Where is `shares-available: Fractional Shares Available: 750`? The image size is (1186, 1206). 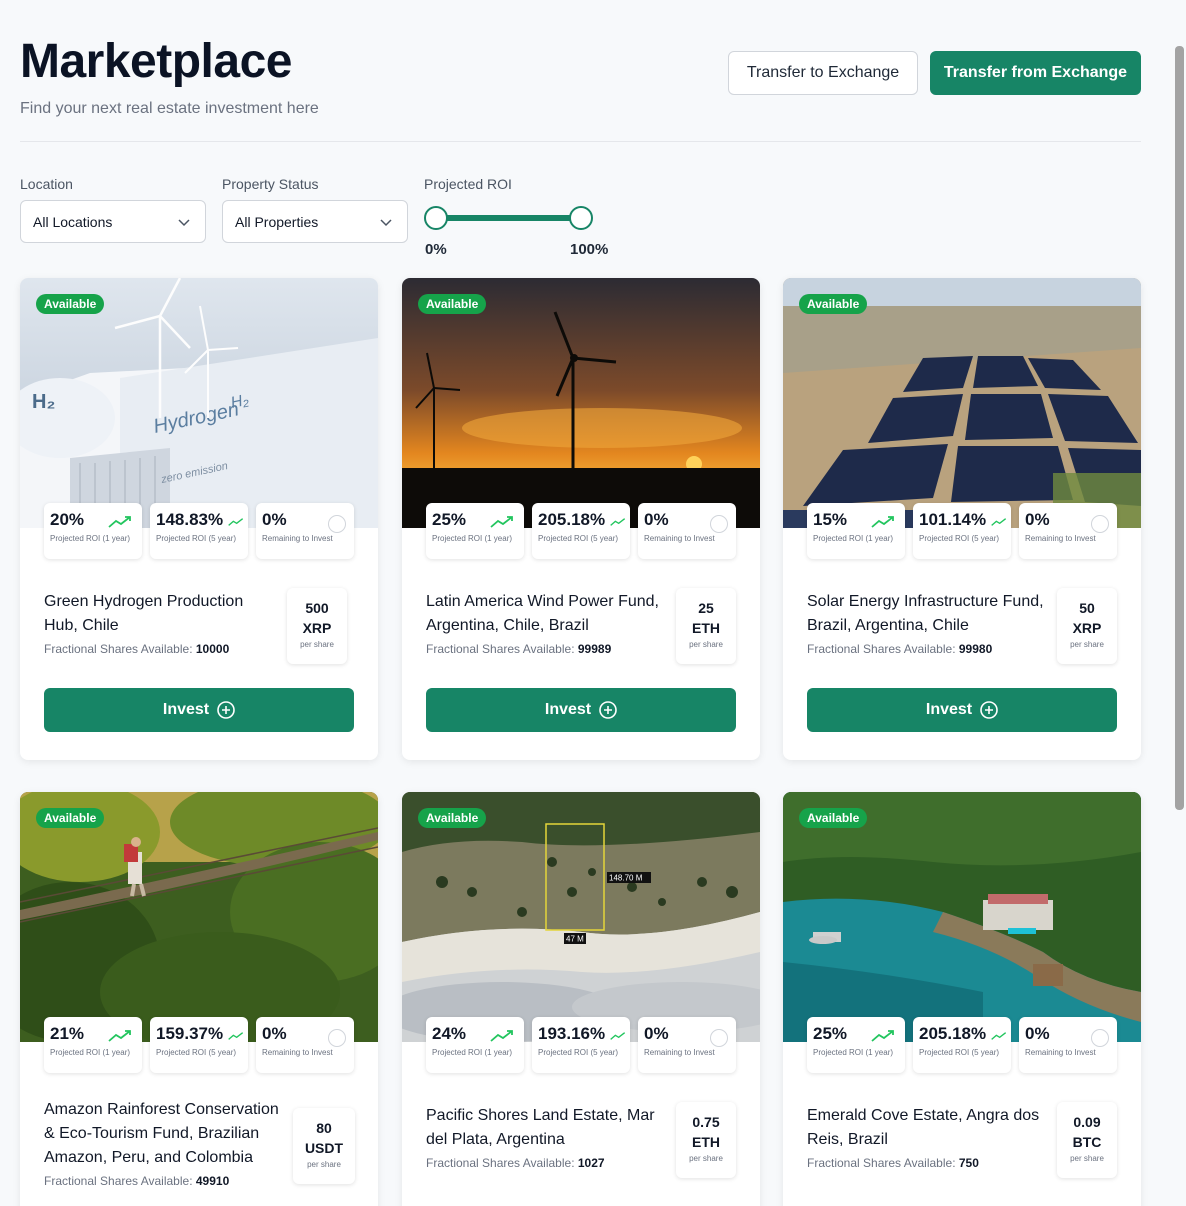 shares-available: Fractional Shares Available: 750 is located at coordinates (893, 1163).